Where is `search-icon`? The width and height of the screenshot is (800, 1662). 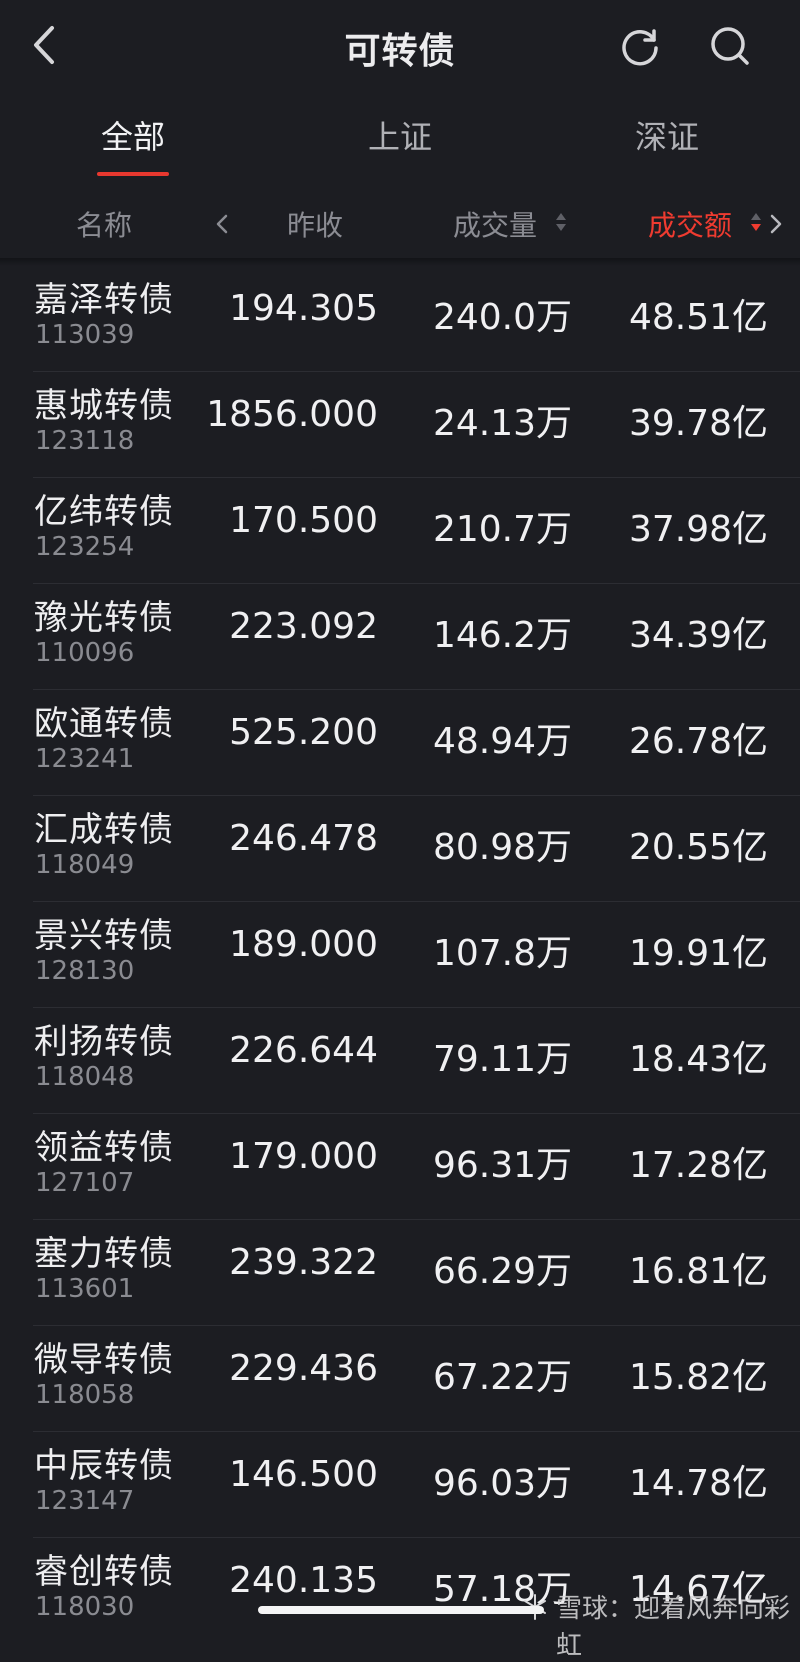
search-icon is located at coordinates (730, 46).